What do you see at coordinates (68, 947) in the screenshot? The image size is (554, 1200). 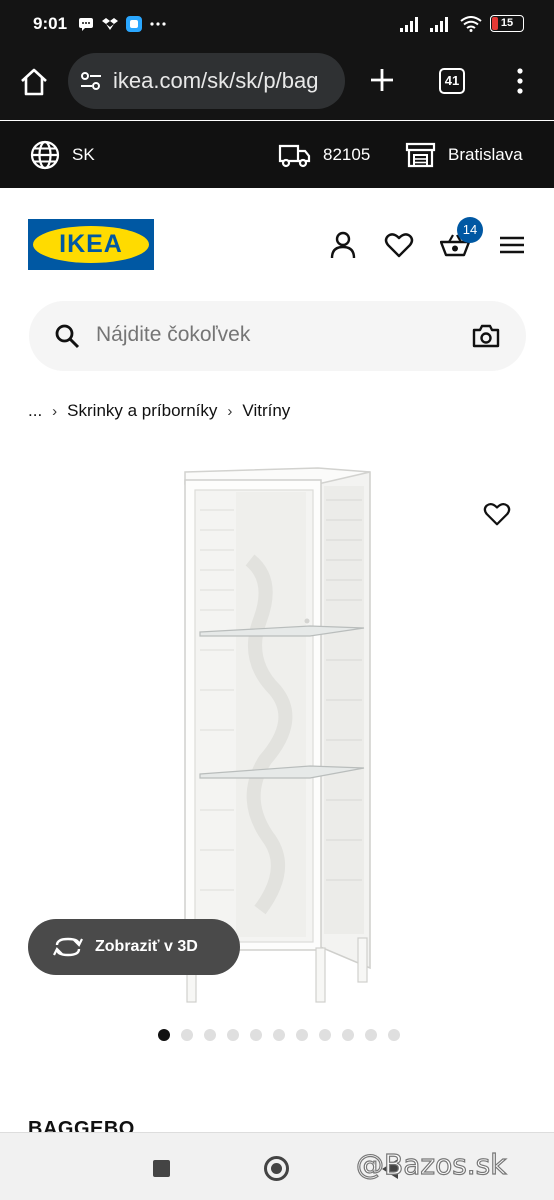 I see `rotate-3d-icon` at bounding box center [68, 947].